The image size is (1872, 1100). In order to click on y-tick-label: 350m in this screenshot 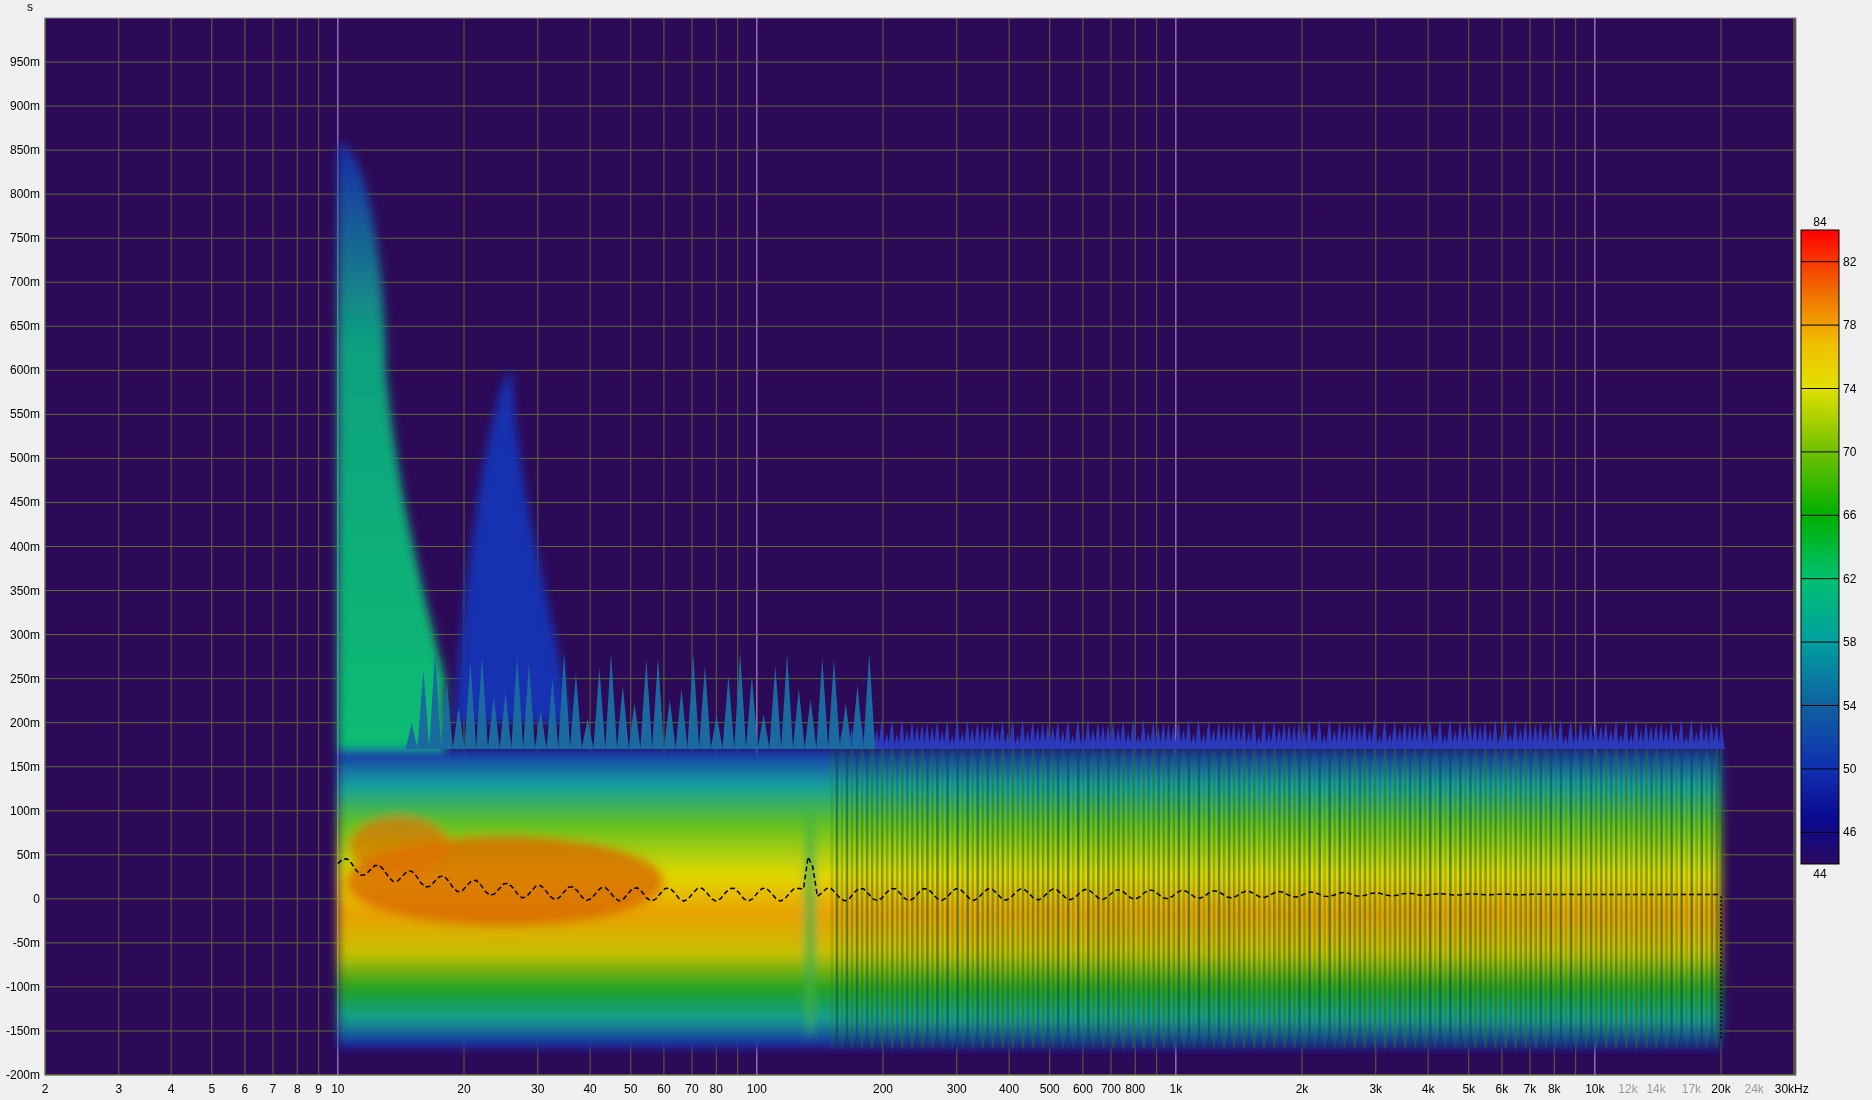, I will do `click(24, 590)`.